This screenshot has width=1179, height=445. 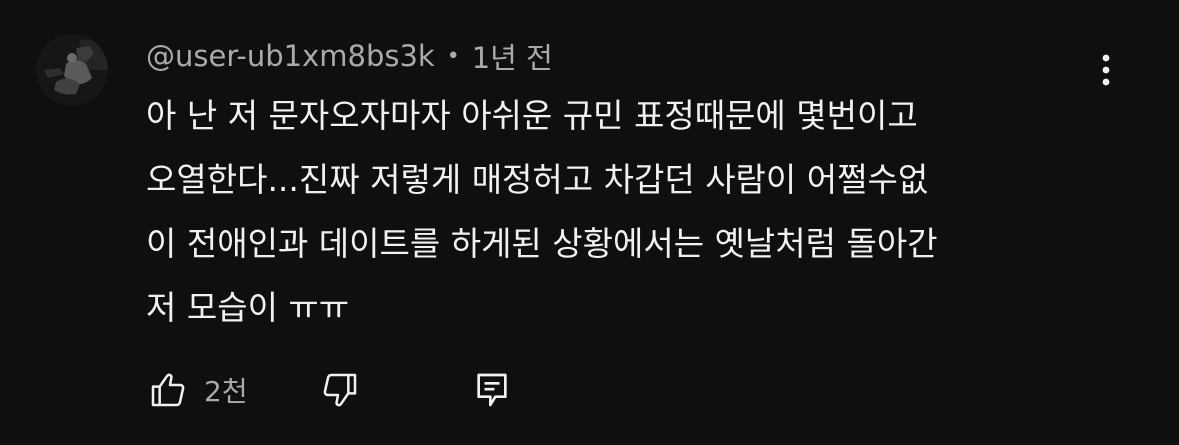 I want to click on comment-header: @user-ub1xm8bs3k • 1년 전, so click(x=349, y=56).